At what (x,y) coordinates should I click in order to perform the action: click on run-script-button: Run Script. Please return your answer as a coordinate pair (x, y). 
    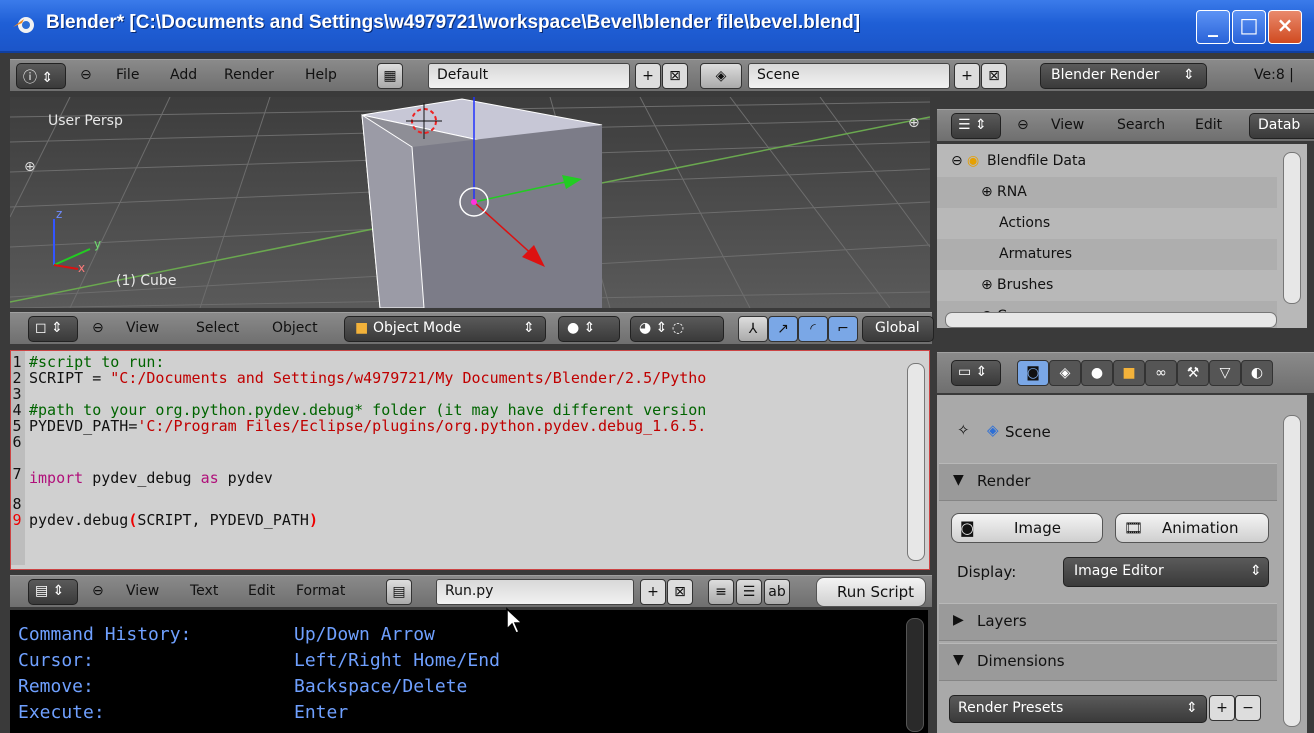
    Looking at the image, I should click on (871, 592).